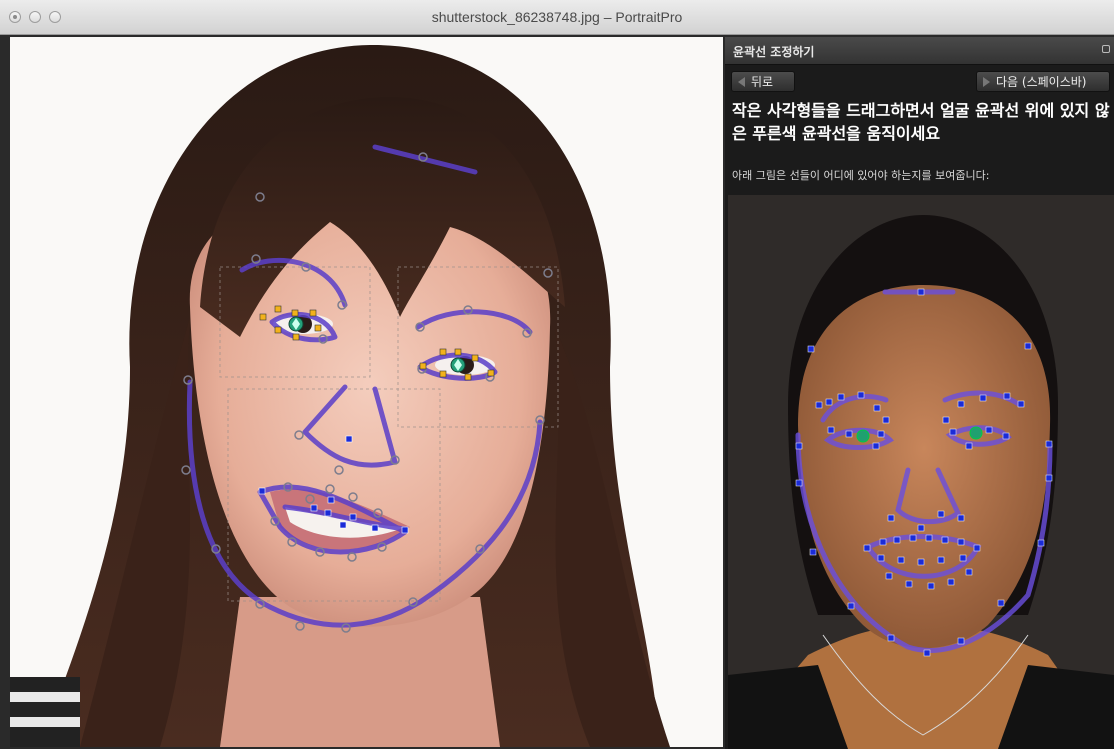 The image size is (1114, 749). I want to click on next-button-label: 다음 (스페이스바), so click(1041, 82).